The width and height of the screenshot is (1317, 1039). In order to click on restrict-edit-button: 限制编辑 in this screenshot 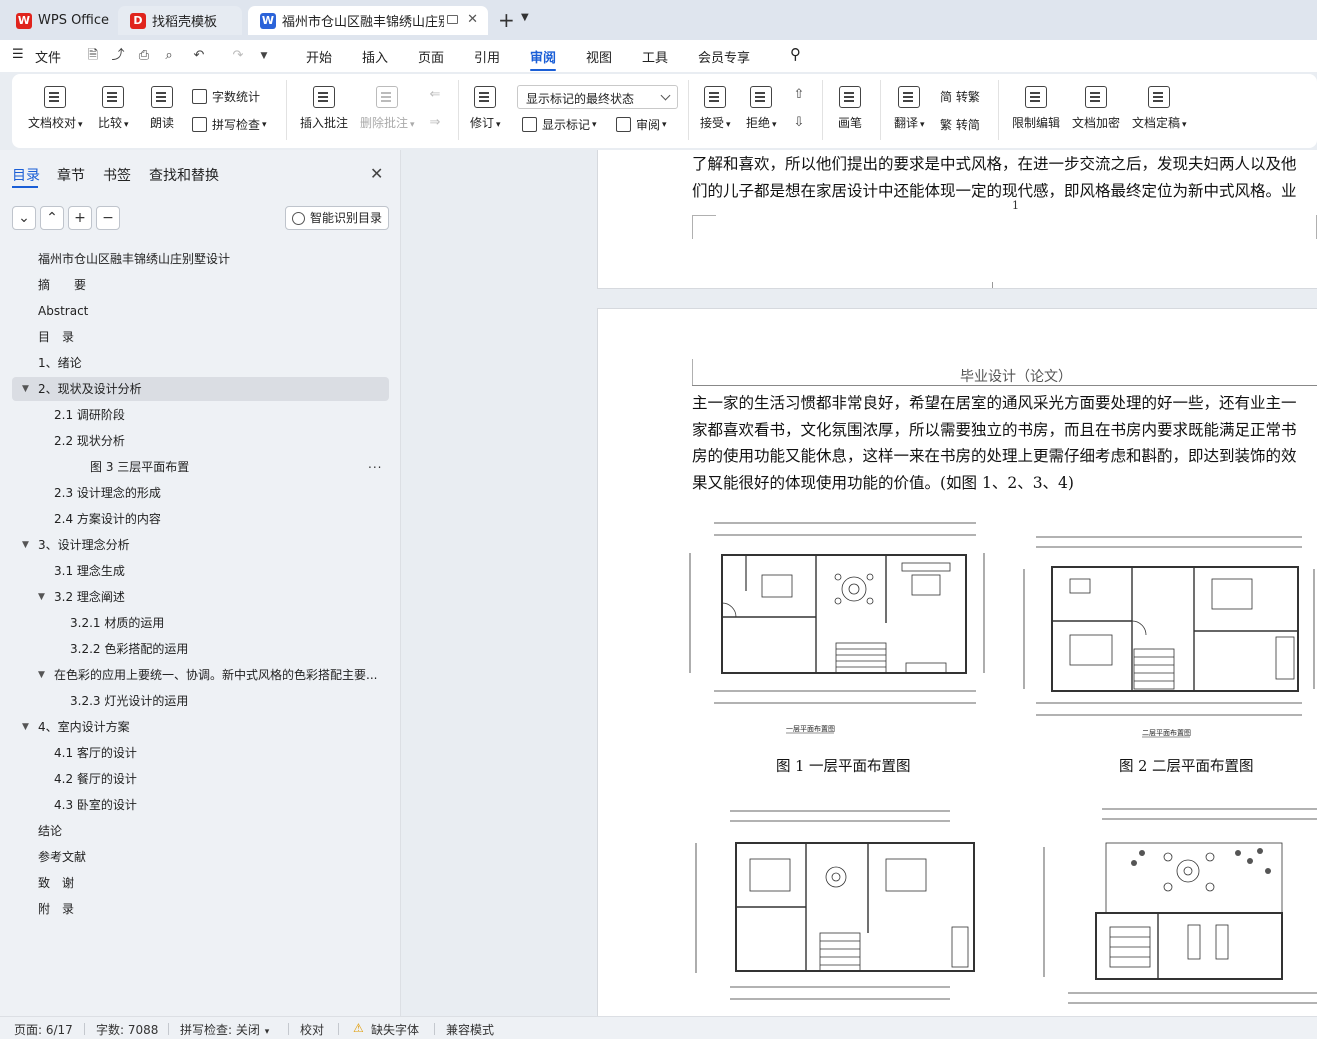, I will do `click(1036, 108)`.